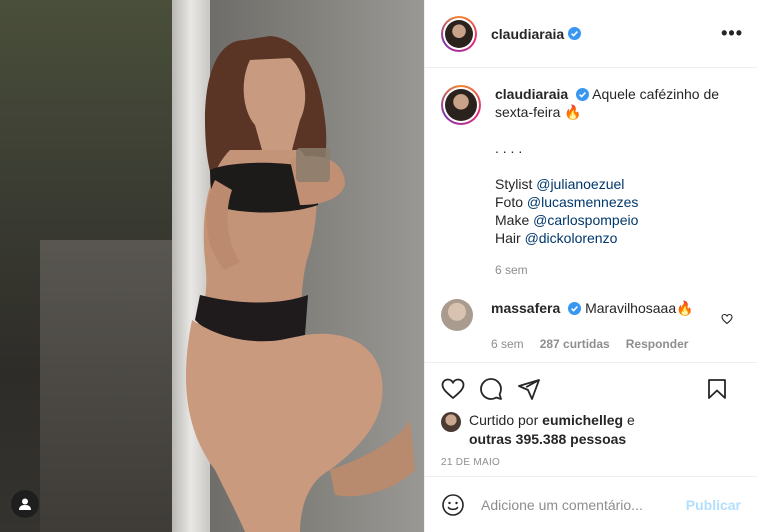 This screenshot has width=757, height=532. I want to click on comment-button, so click(491, 389).